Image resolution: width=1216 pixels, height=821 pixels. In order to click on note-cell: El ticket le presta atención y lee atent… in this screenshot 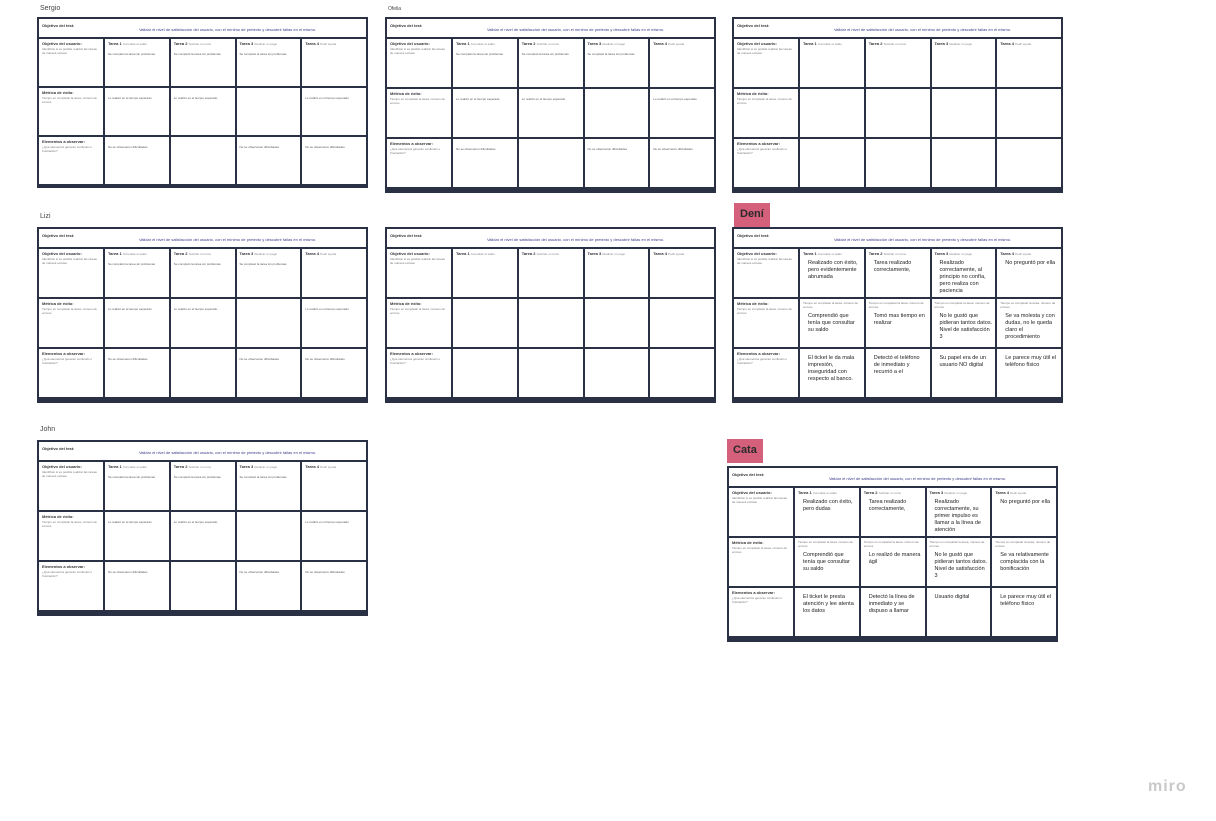, I will do `click(827, 612)`.